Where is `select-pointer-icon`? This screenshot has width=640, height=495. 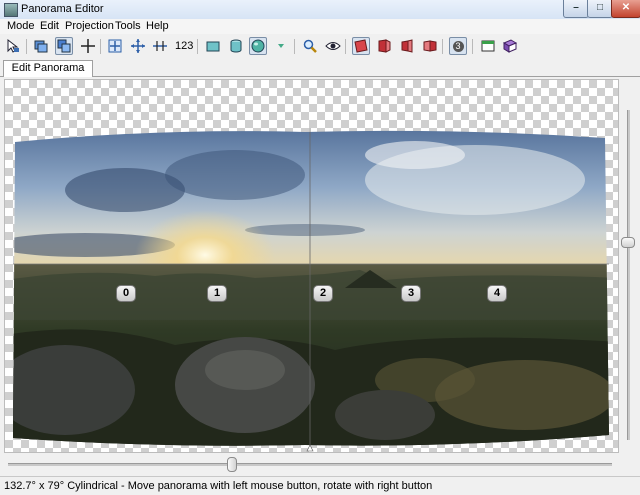
select-pointer-icon is located at coordinates (13, 46).